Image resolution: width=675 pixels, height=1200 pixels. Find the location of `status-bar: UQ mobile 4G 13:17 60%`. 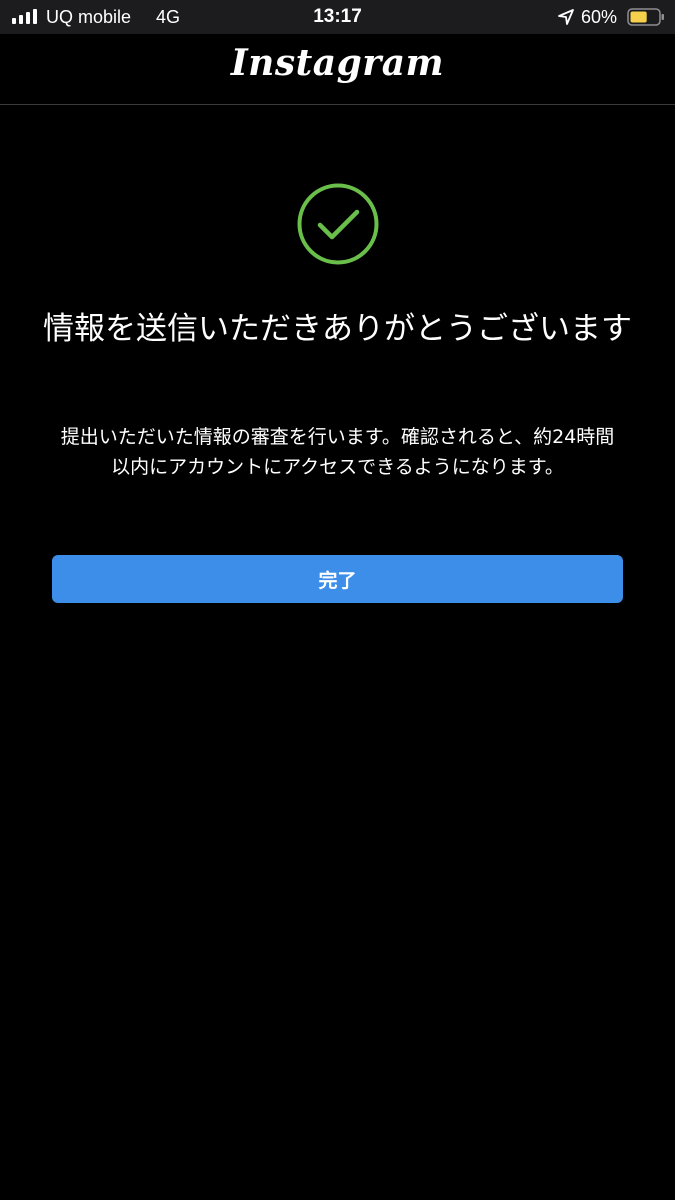

status-bar: UQ mobile 4G 13:17 60% is located at coordinates (337, 17).